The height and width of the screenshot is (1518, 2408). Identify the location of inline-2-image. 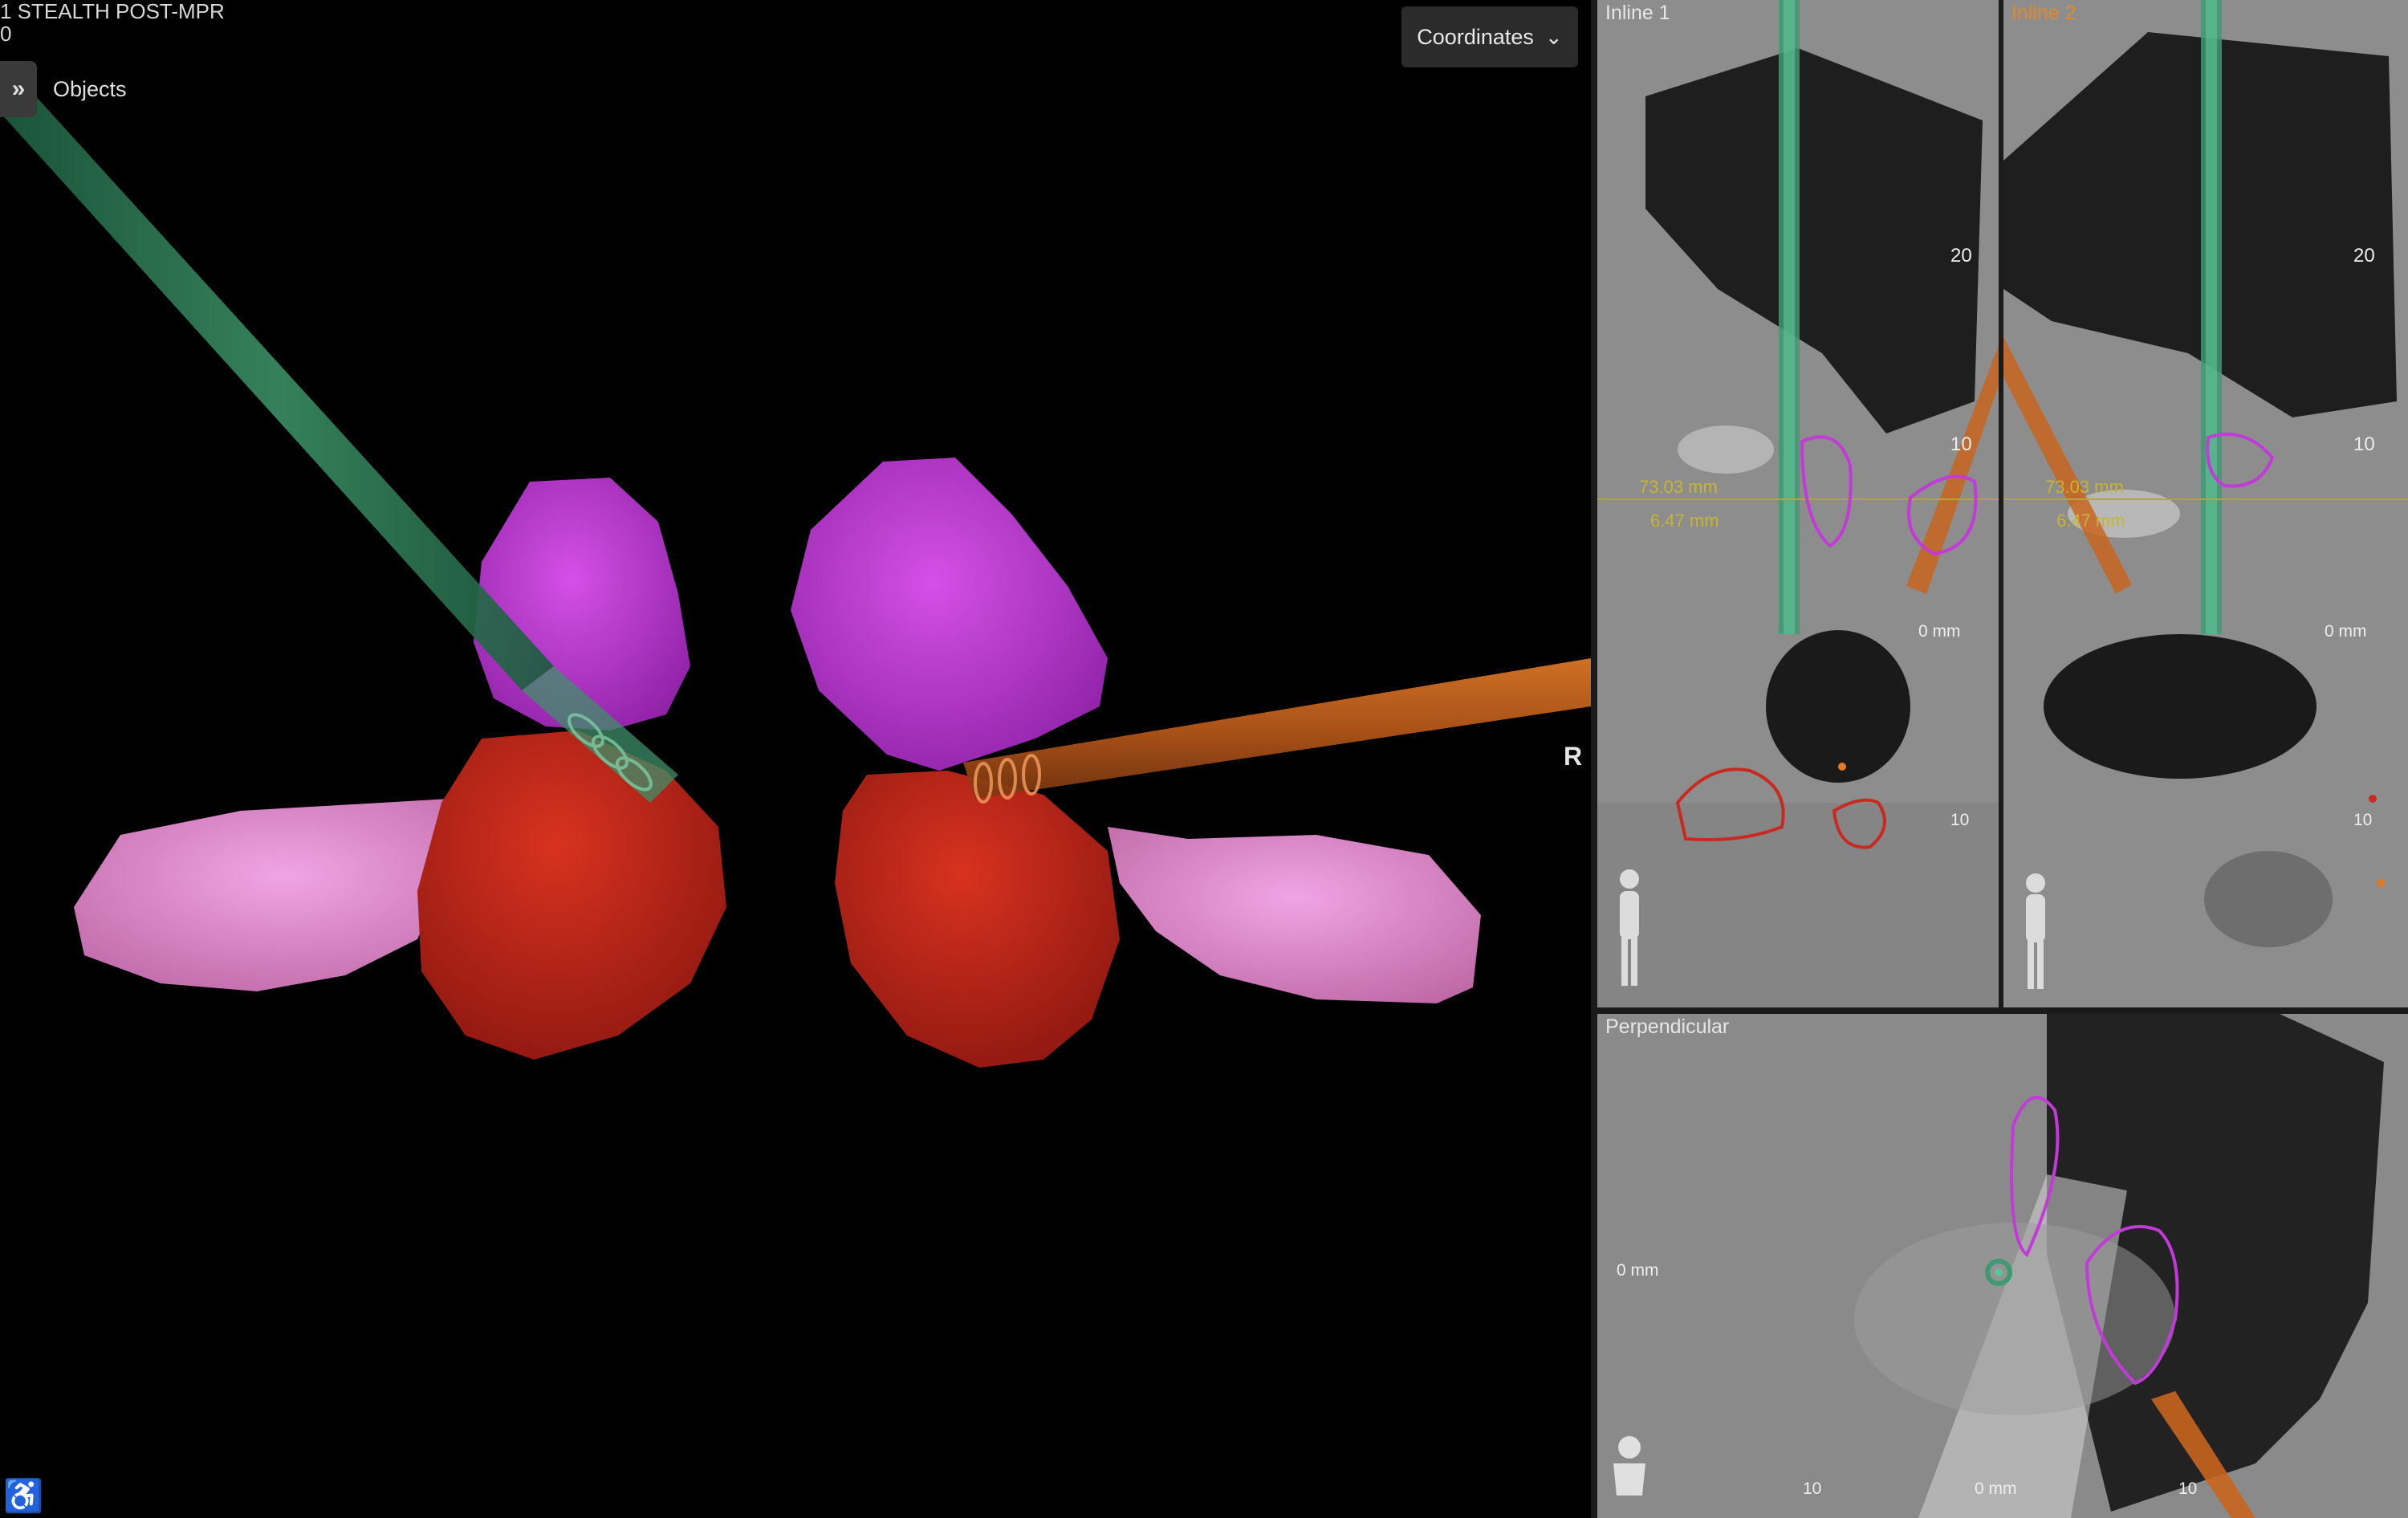
(2205, 503).